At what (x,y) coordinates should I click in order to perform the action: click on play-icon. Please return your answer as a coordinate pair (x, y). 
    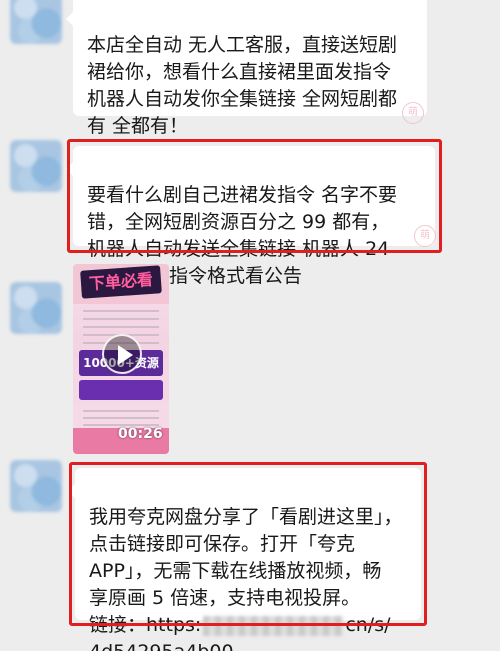
    Looking at the image, I should click on (122, 354).